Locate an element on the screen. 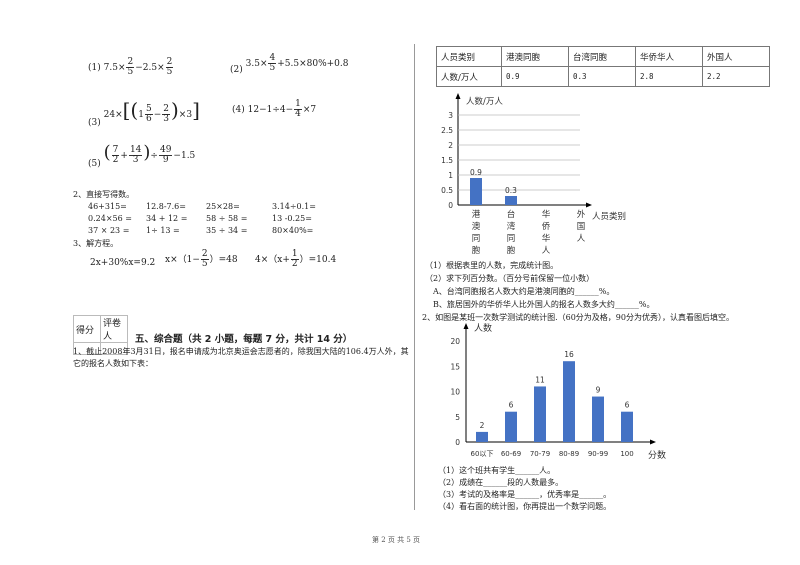 This screenshot has width=800, height=565. table-cell: 0.3 is located at coordinates (602, 76).